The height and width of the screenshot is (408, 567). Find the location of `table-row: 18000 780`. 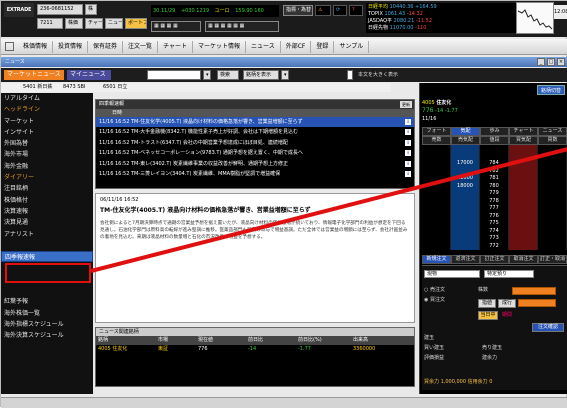

table-row: 18000 780 is located at coordinates (494, 186).